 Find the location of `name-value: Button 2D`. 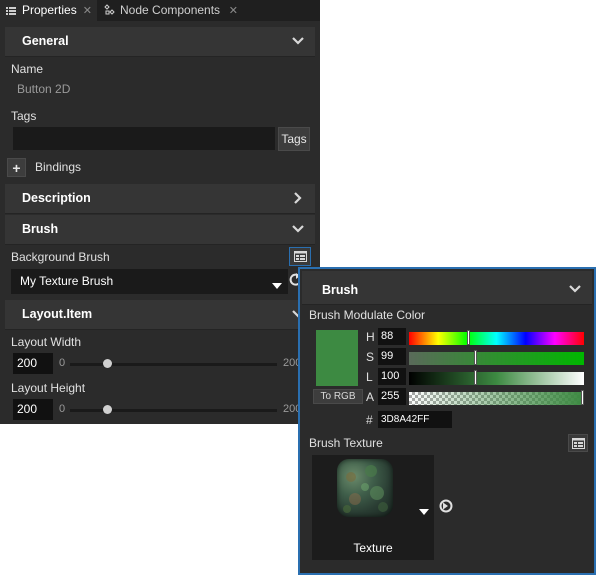

name-value: Button 2D is located at coordinates (43, 89).